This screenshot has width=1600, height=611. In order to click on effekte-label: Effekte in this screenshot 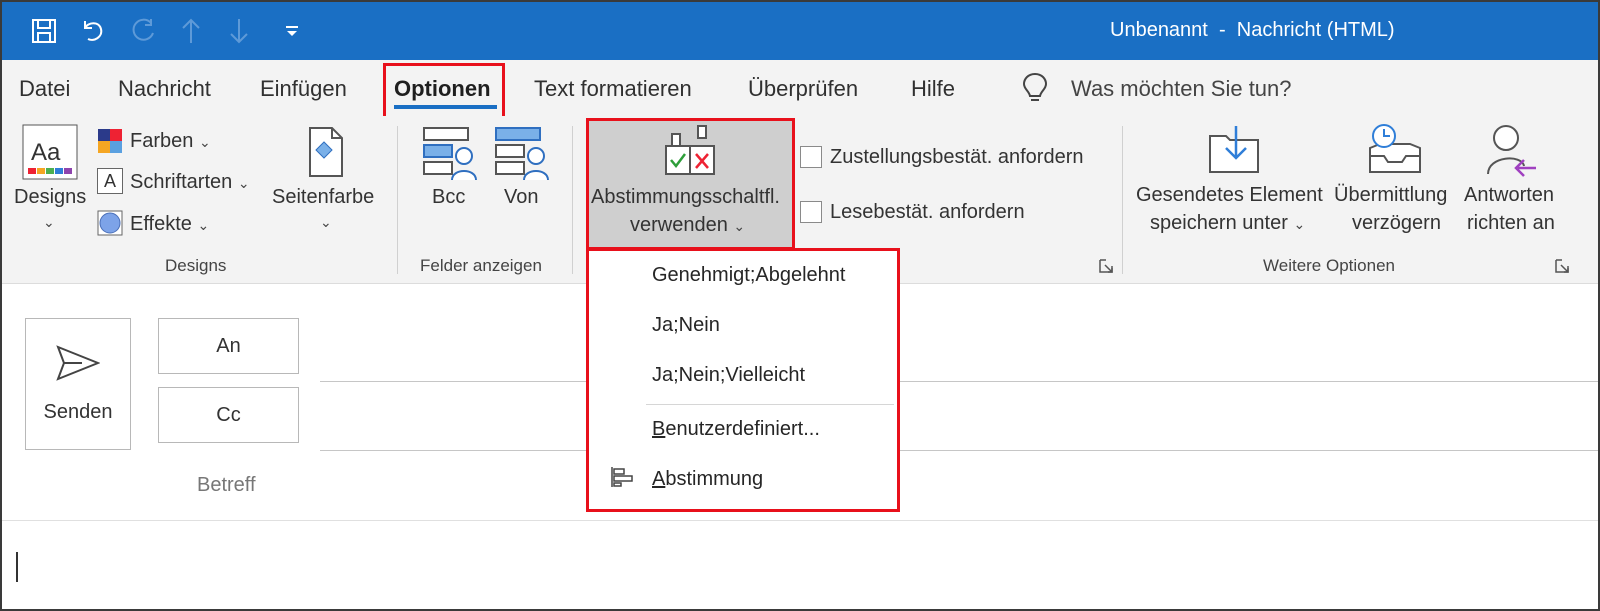, I will do `click(161, 224)`.